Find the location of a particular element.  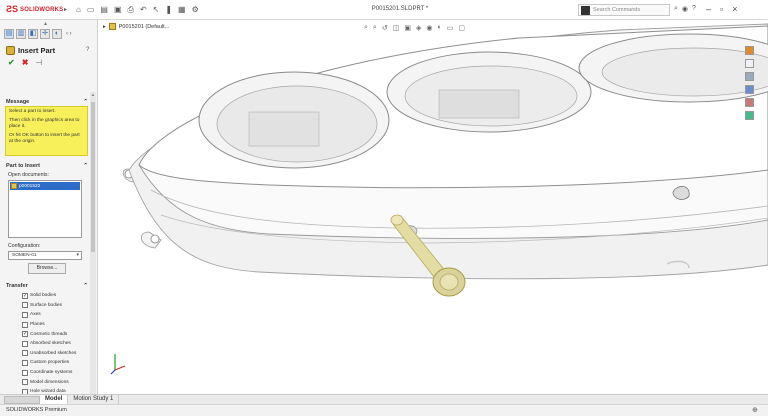

tab-scroll-arrows-icon: ‹ › is located at coordinates (69, 34).